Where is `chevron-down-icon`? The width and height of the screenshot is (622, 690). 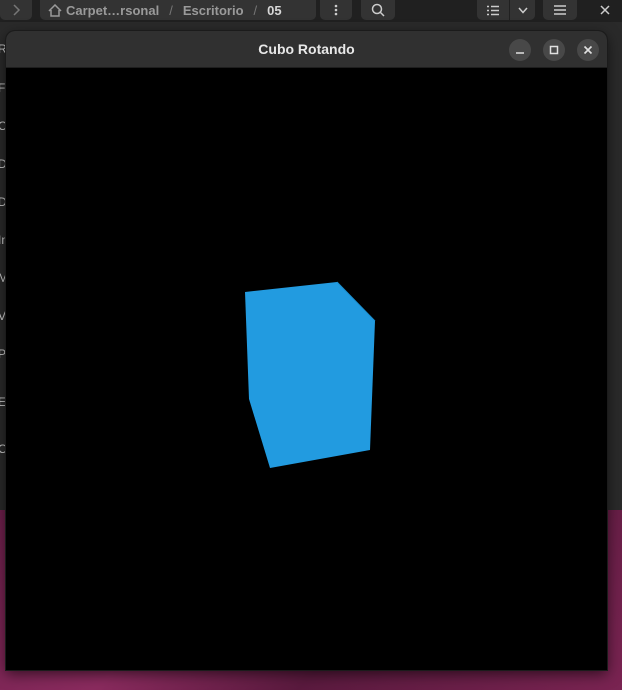
chevron-down-icon is located at coordinates (522, 10).